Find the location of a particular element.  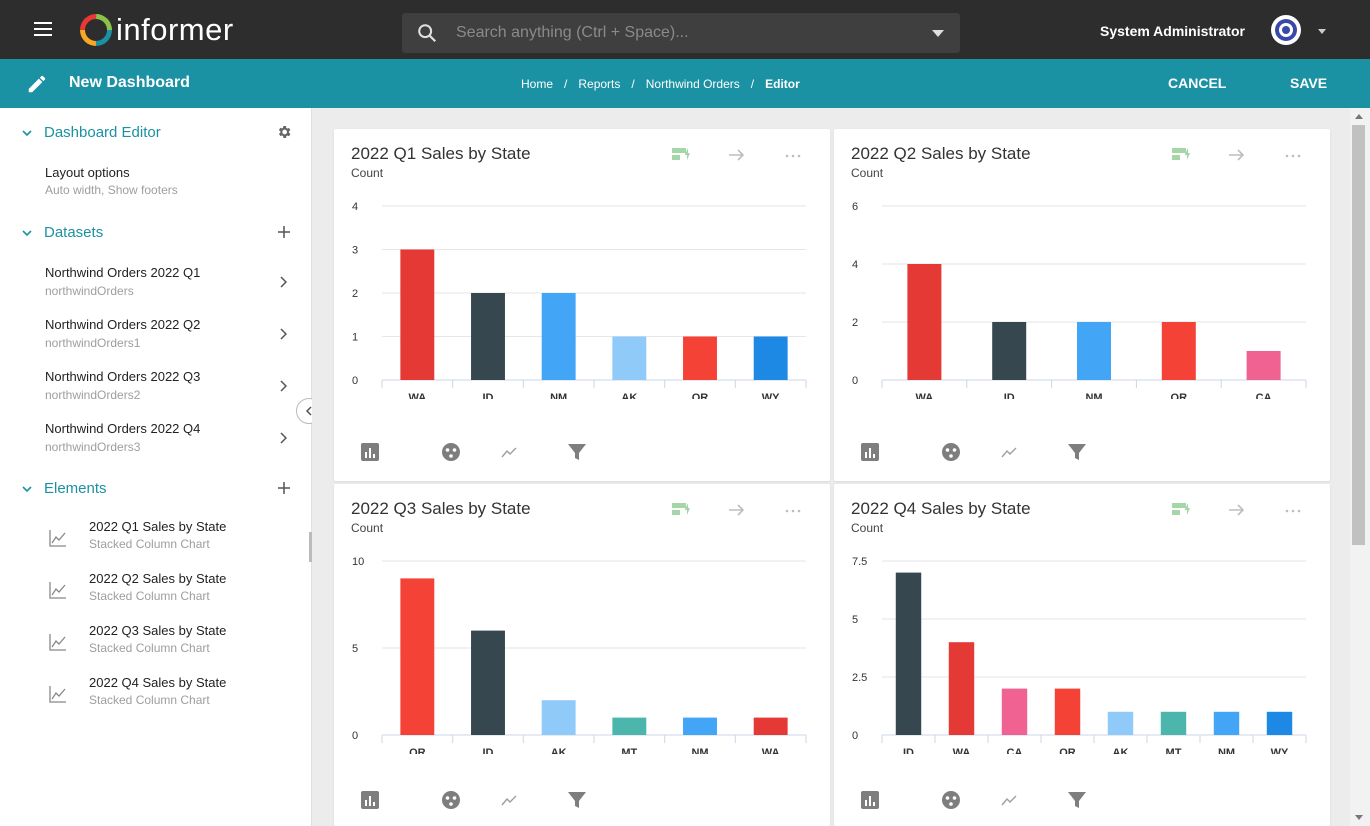

avatar is located at coordinates (1286, 30).